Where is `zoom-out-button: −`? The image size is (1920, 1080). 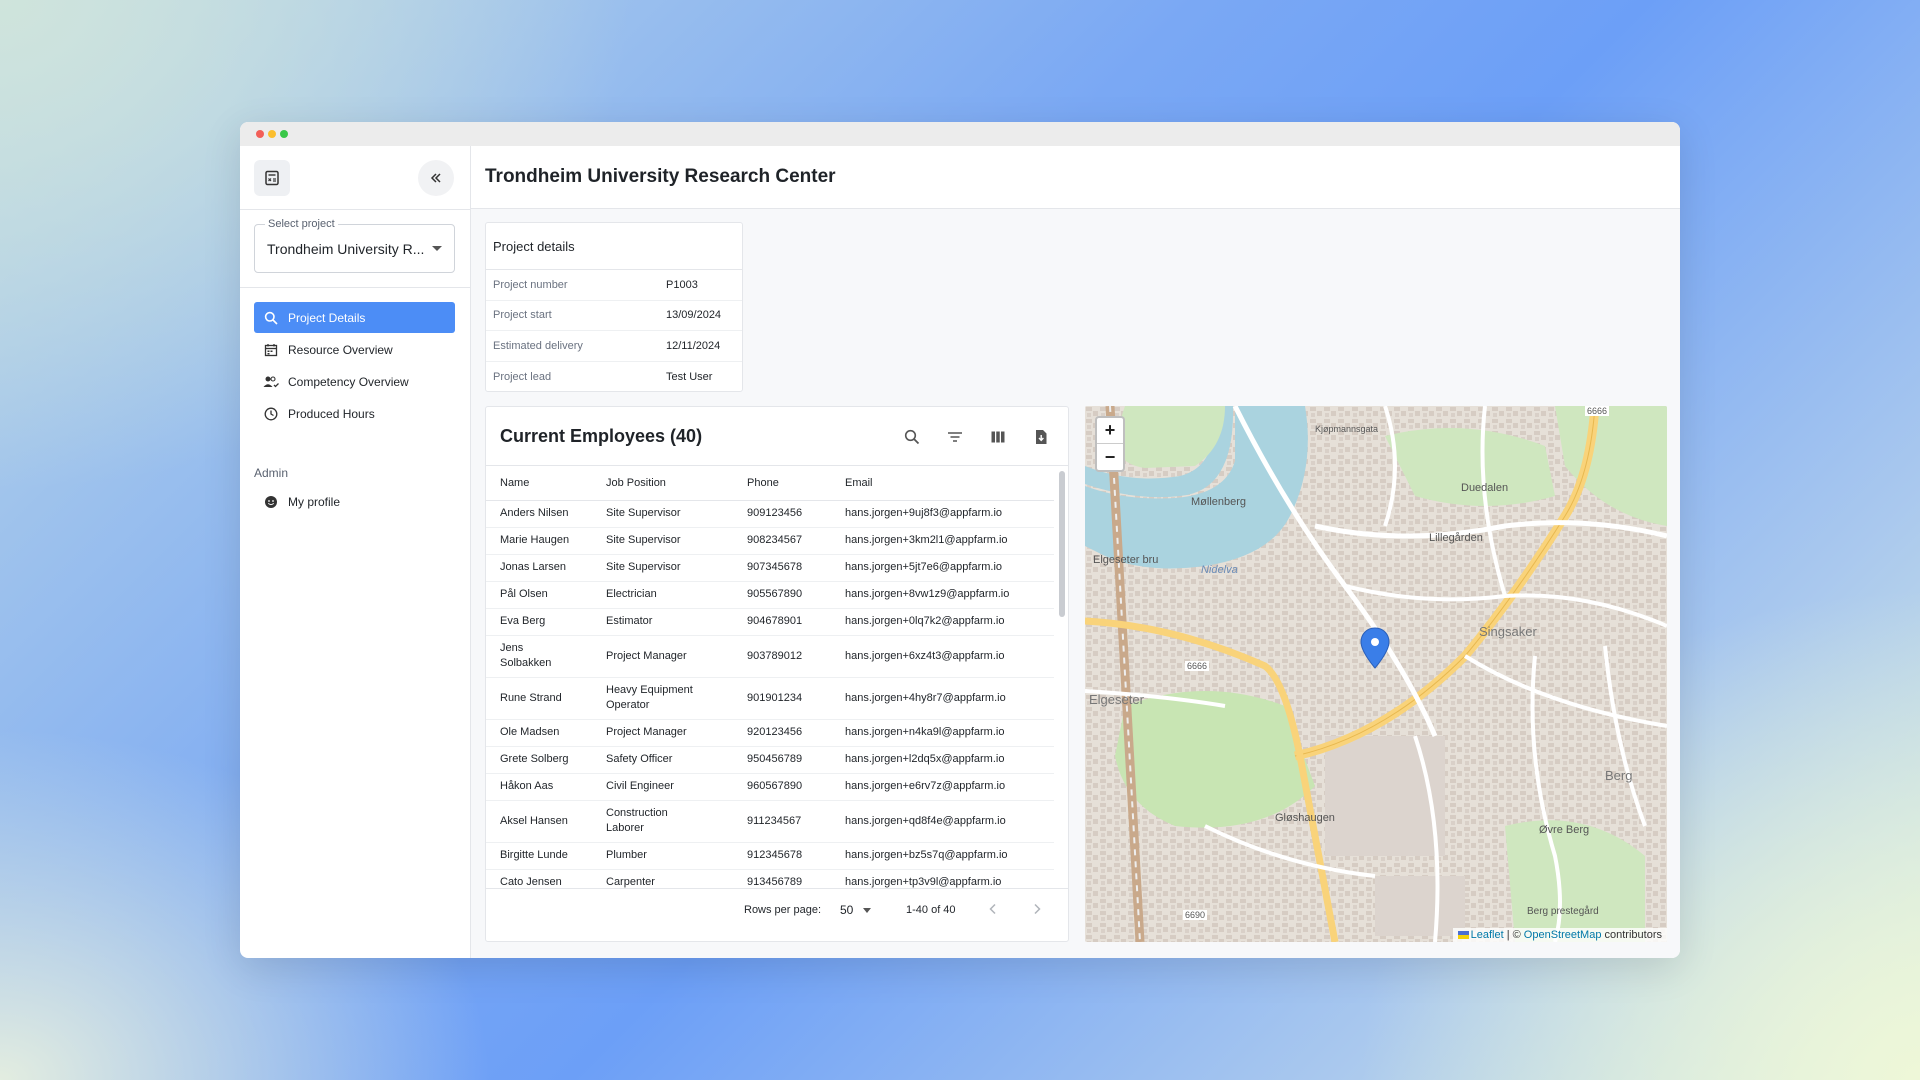
zoom-out-button: − is located at coordinates (1110, 457).